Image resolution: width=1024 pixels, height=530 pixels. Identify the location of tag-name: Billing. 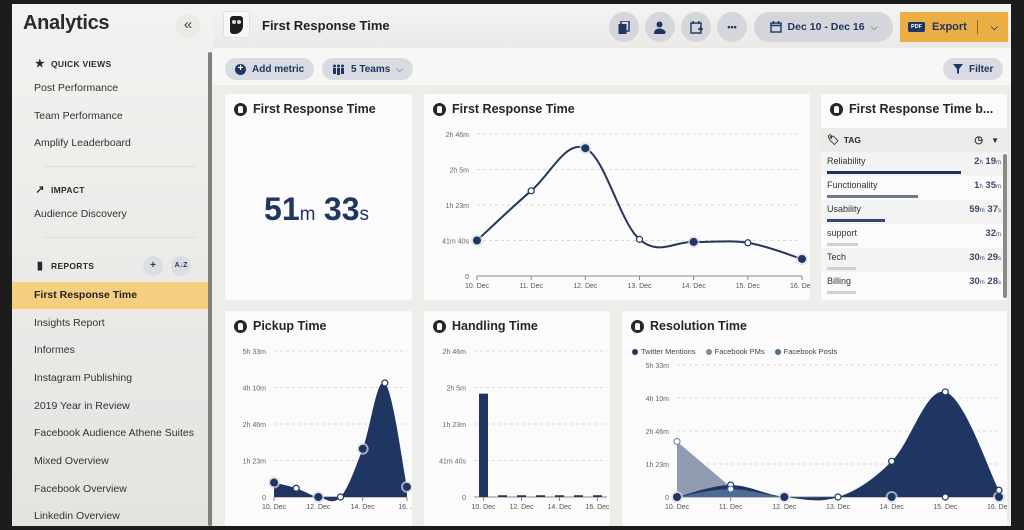
(839, 281).